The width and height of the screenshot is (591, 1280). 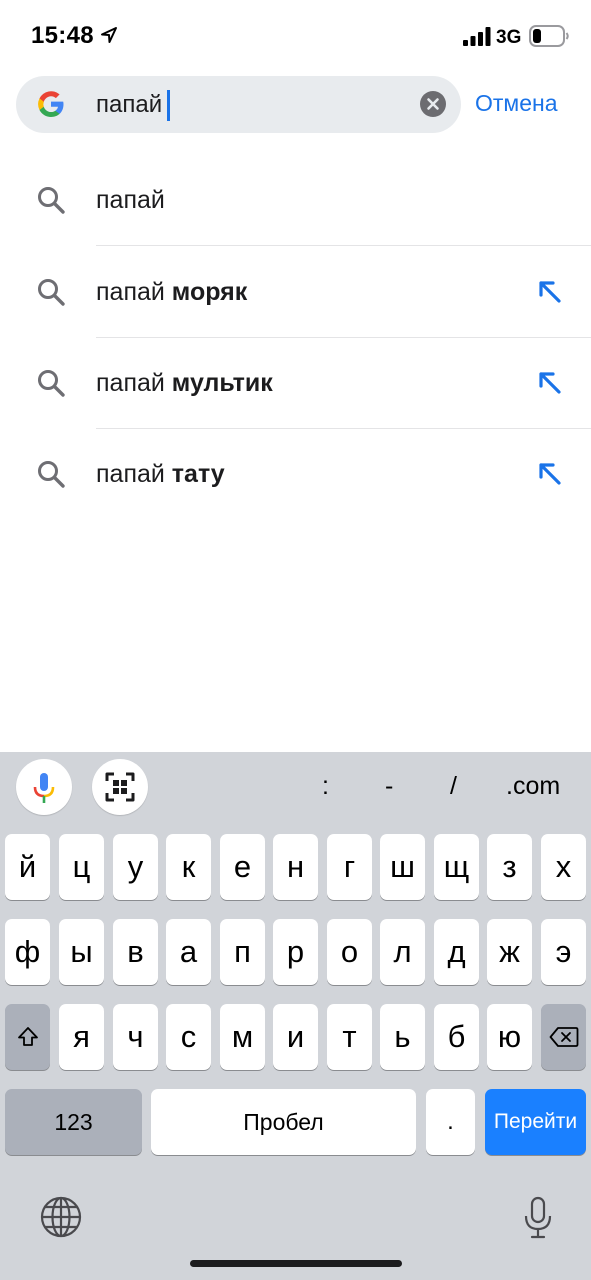 What do you see at coordinates (549, 36) in the screenshot?
I see `battery-icon` at bounding box center [549, 36].